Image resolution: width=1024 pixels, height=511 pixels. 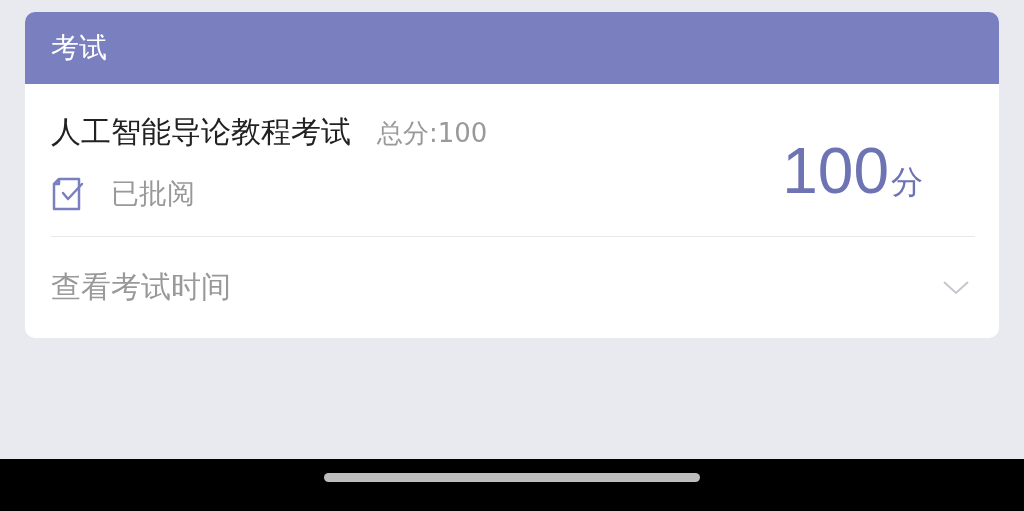 I want to click on score: 100分, so click(x=852, y=171).